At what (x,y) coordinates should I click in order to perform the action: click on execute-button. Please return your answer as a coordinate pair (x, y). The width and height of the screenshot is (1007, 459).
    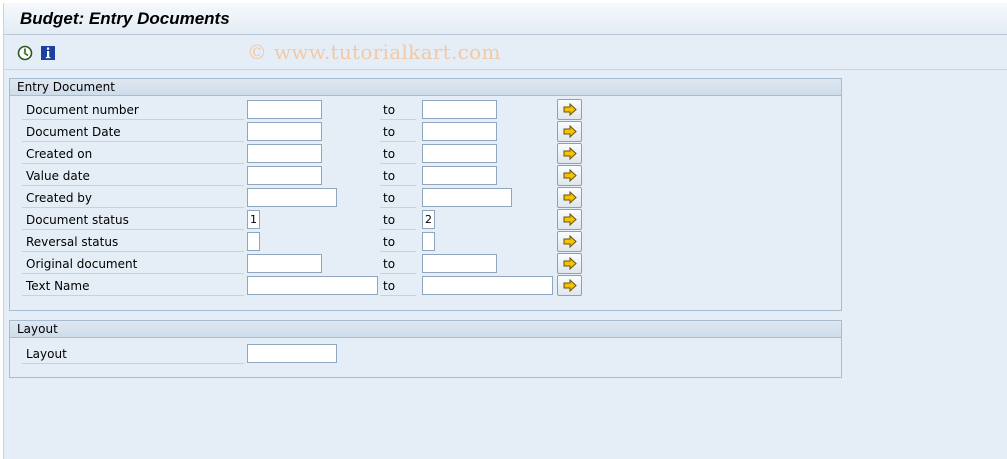
    Looking at the image, I should click on (25, 53).